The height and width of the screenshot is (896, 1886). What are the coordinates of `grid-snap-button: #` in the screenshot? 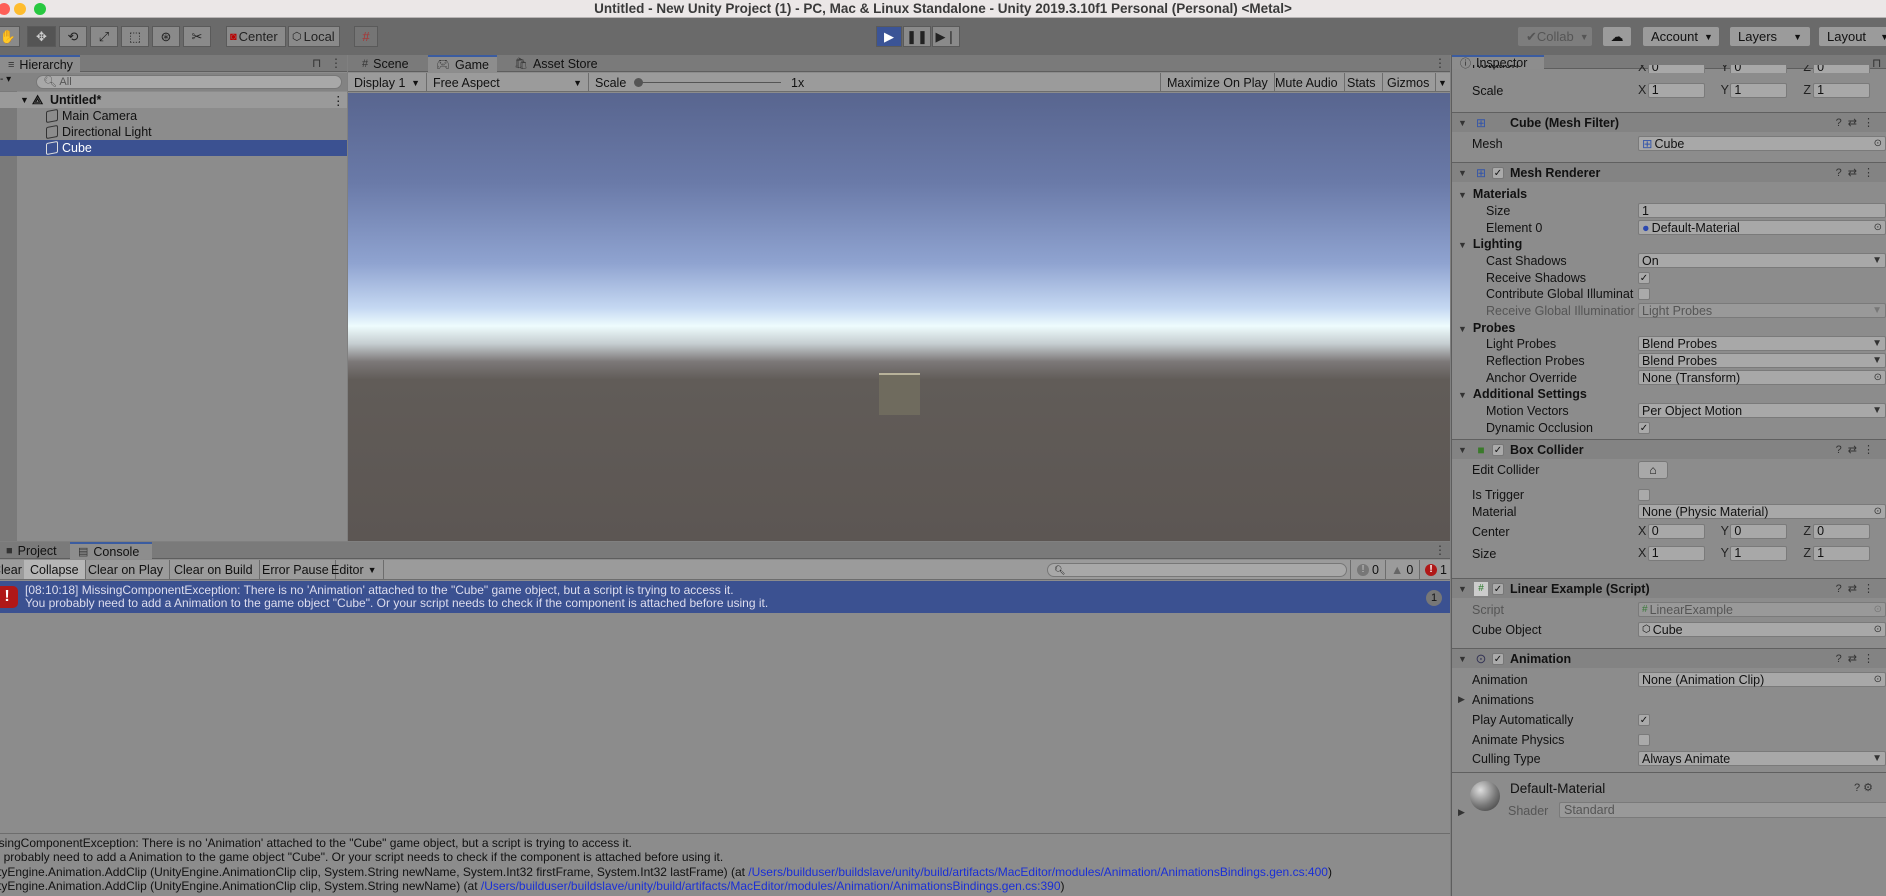 It's located at (366, 36).